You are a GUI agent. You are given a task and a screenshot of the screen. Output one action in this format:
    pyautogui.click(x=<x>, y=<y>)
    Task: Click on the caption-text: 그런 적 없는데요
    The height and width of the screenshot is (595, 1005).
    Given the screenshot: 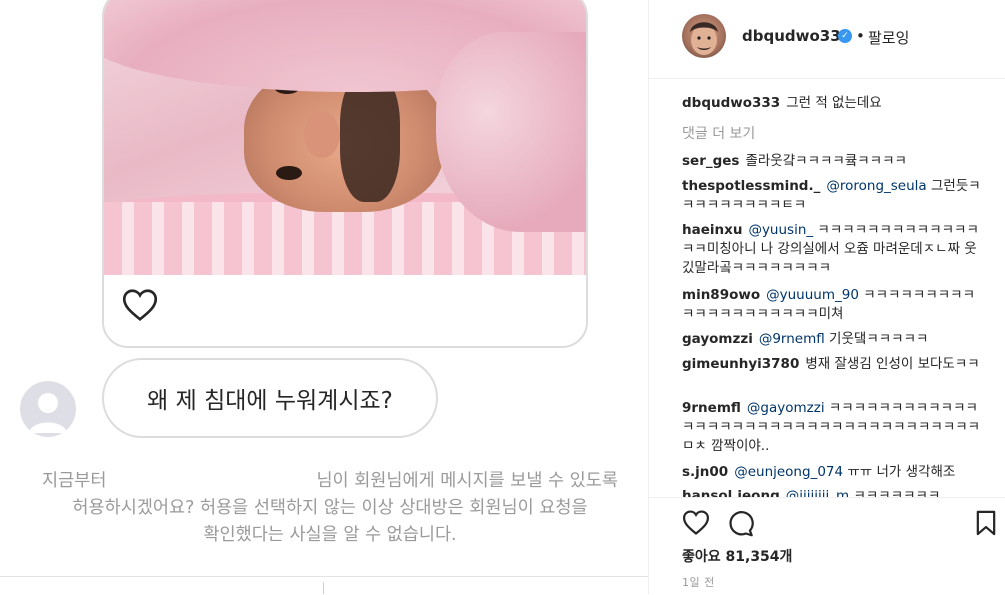 What is the action you would take?
    pyautogui.click(x=834, y=103)
    